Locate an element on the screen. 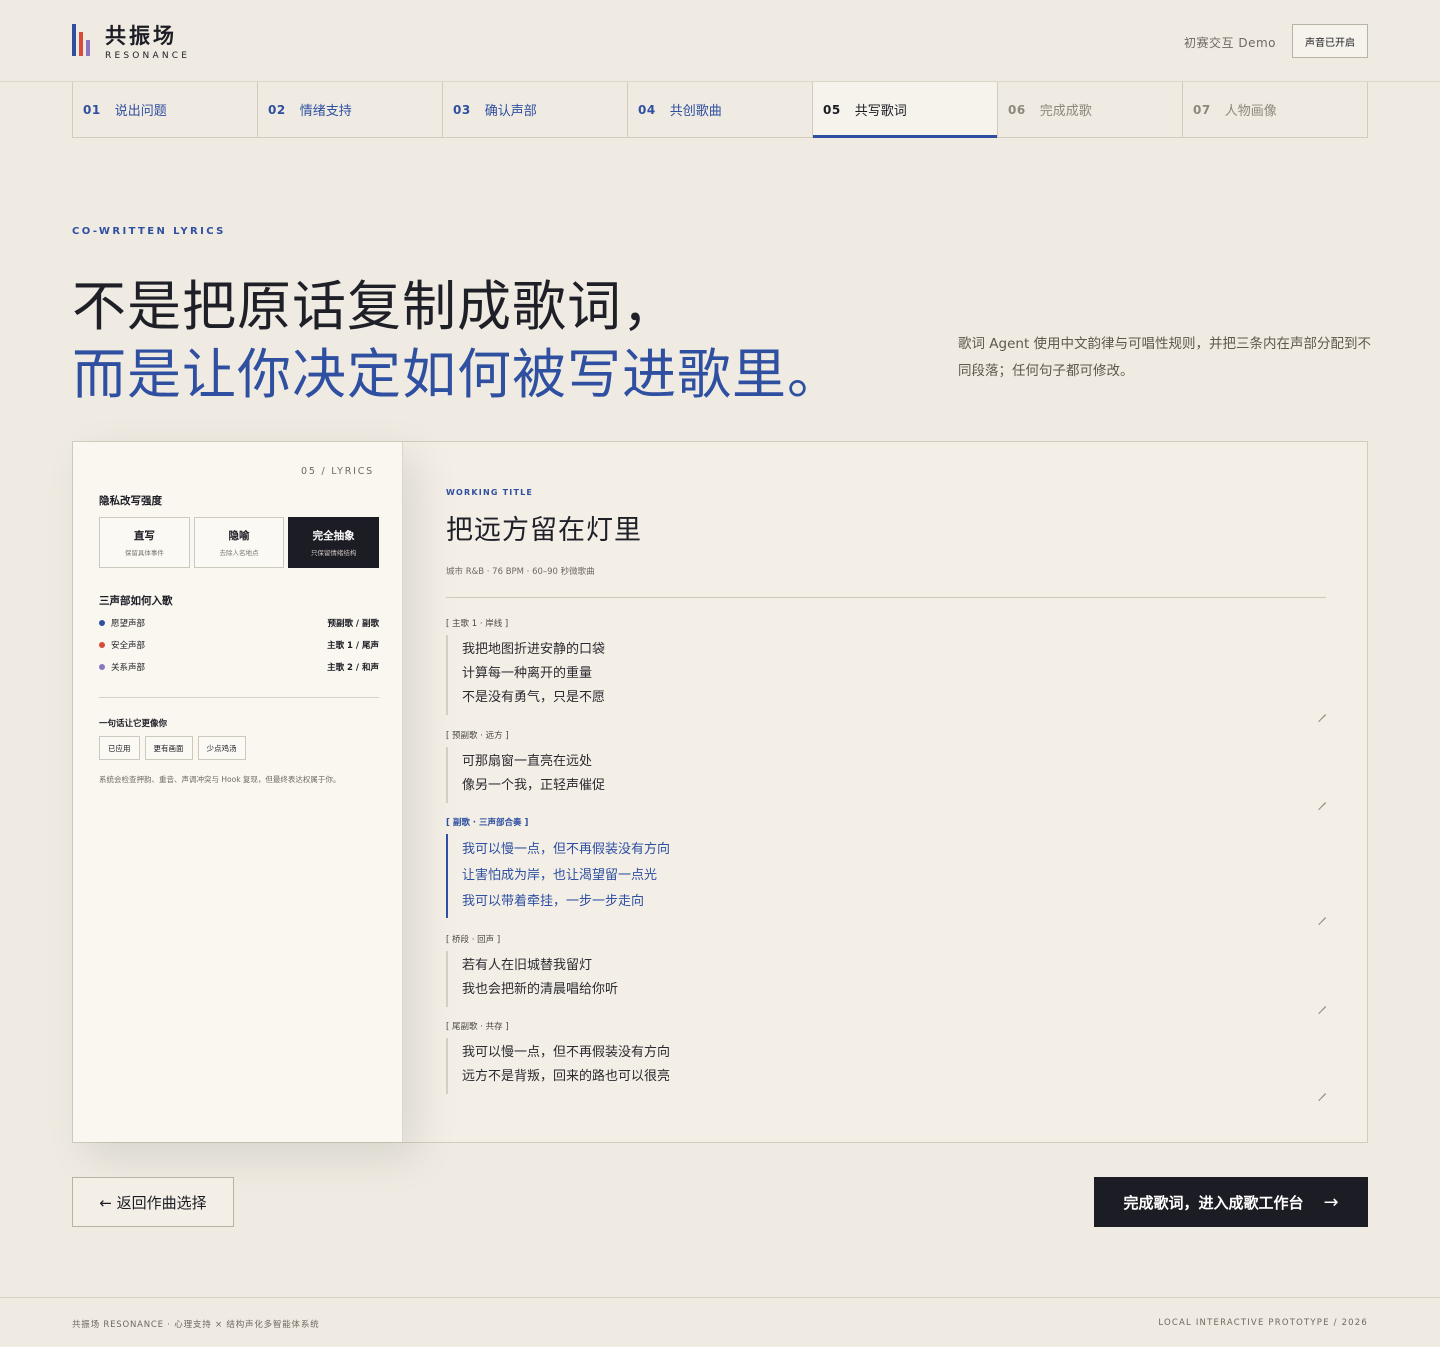 The height and width of the screenshot is (1347, 1440). voice-name: 关系声部 is located at coordinates (128, 668).